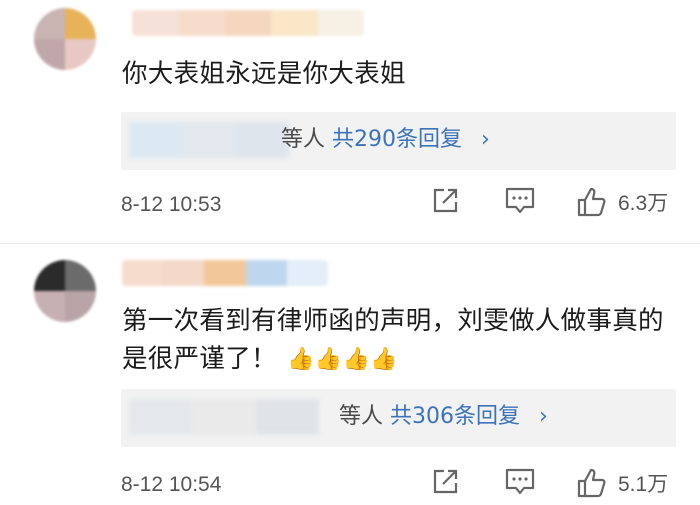 The image size is (700, 505). Describe the element at coordinates (264, 74) in the screenshot. I see `comment-text: 你大表姐永远是你大表姐` at that location.